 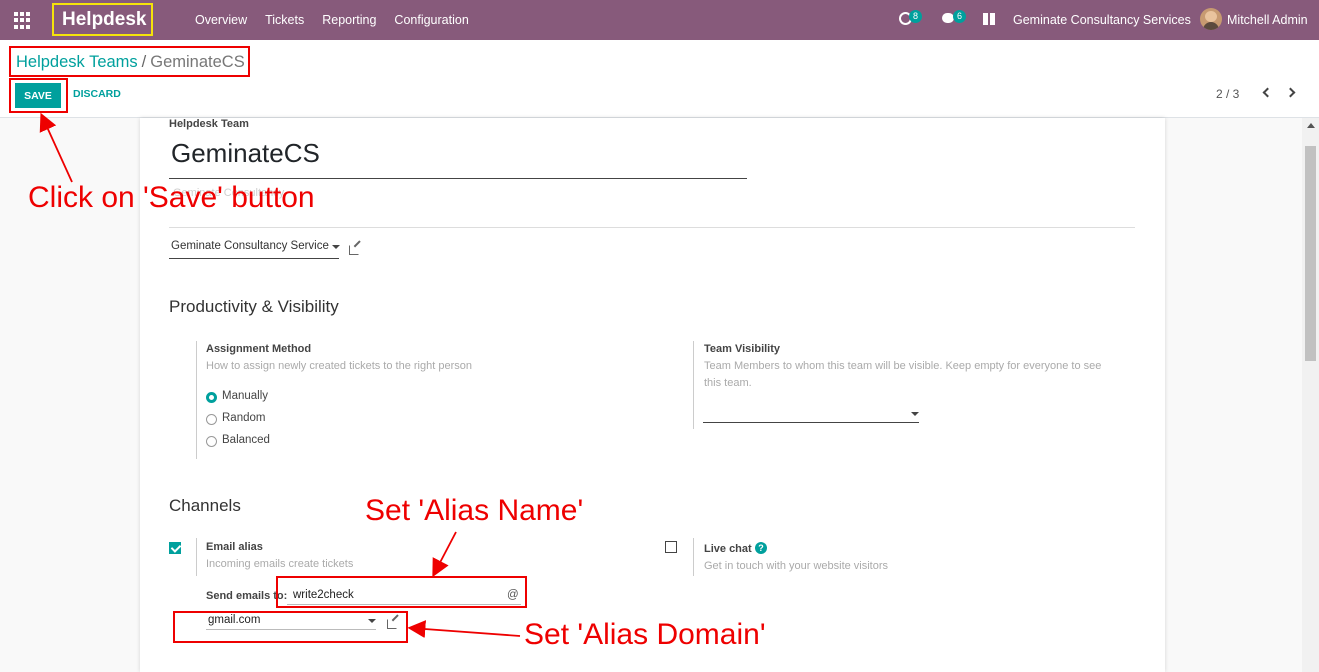 What do you see at coordinates (444, 554) in the screenshot?
I see `arrow-to-alias-name` at bounding box center [444, 554].